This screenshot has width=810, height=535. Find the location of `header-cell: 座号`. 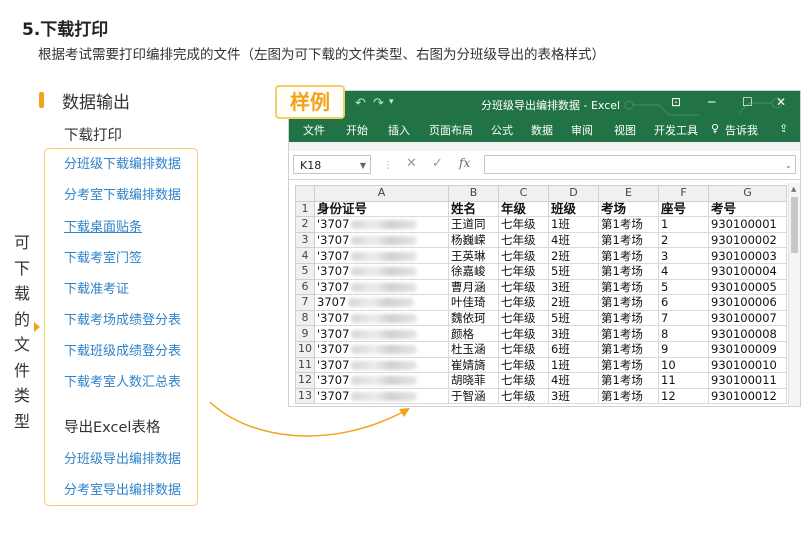

header-cell: 座号 is located at coordinates (683, 209).